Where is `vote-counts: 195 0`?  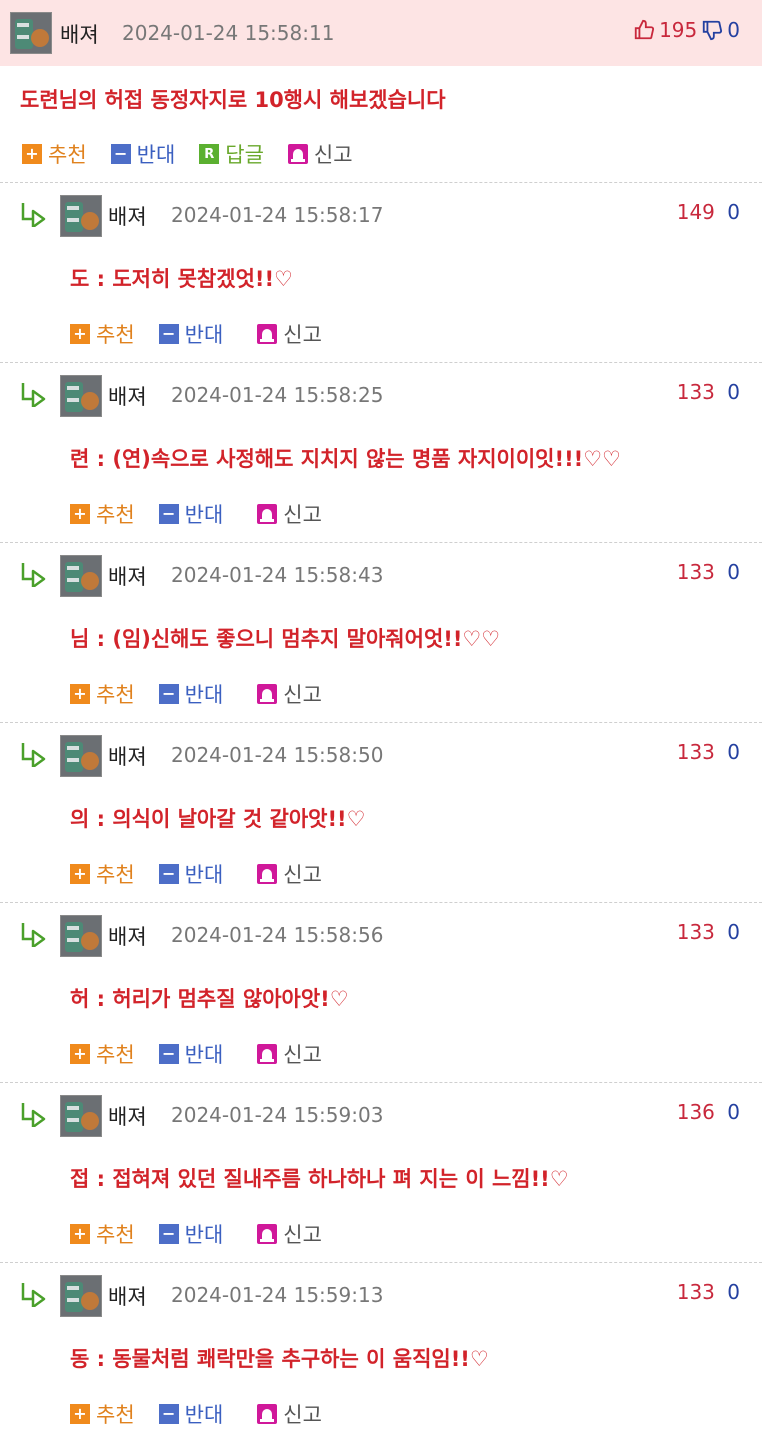
vote-counts: 195 0 is located at coordinates (686, 30).